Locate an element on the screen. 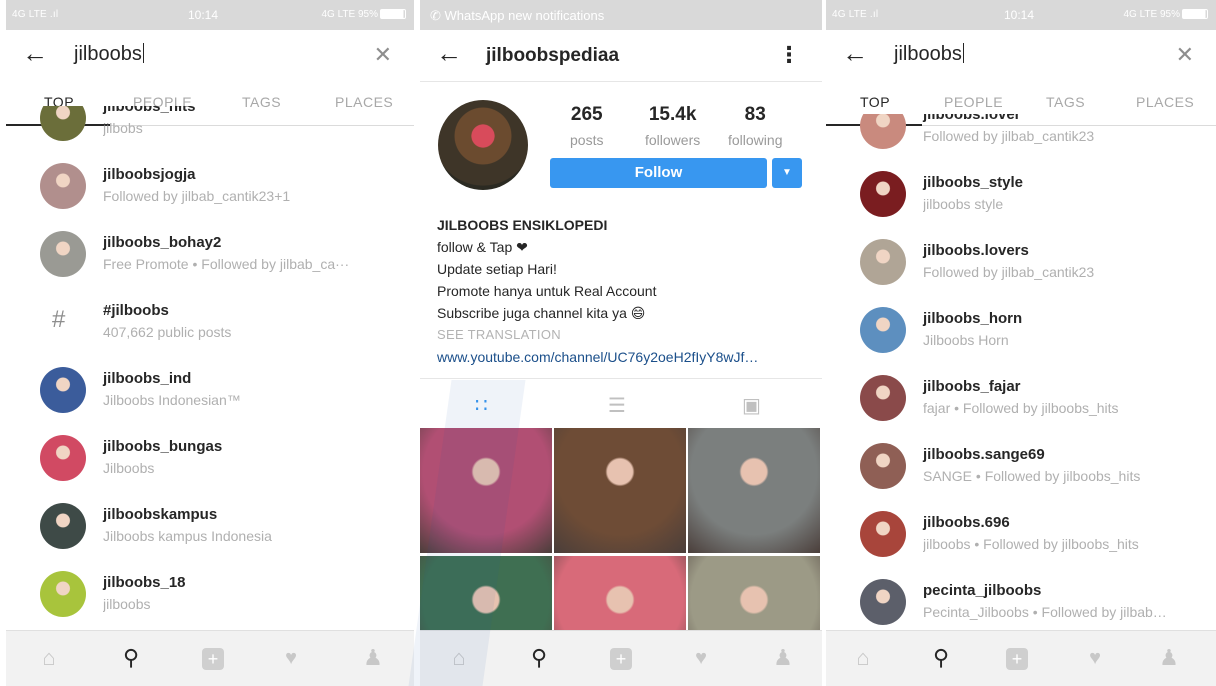  stat-following: 83 following is located at coordinates (755, 126).